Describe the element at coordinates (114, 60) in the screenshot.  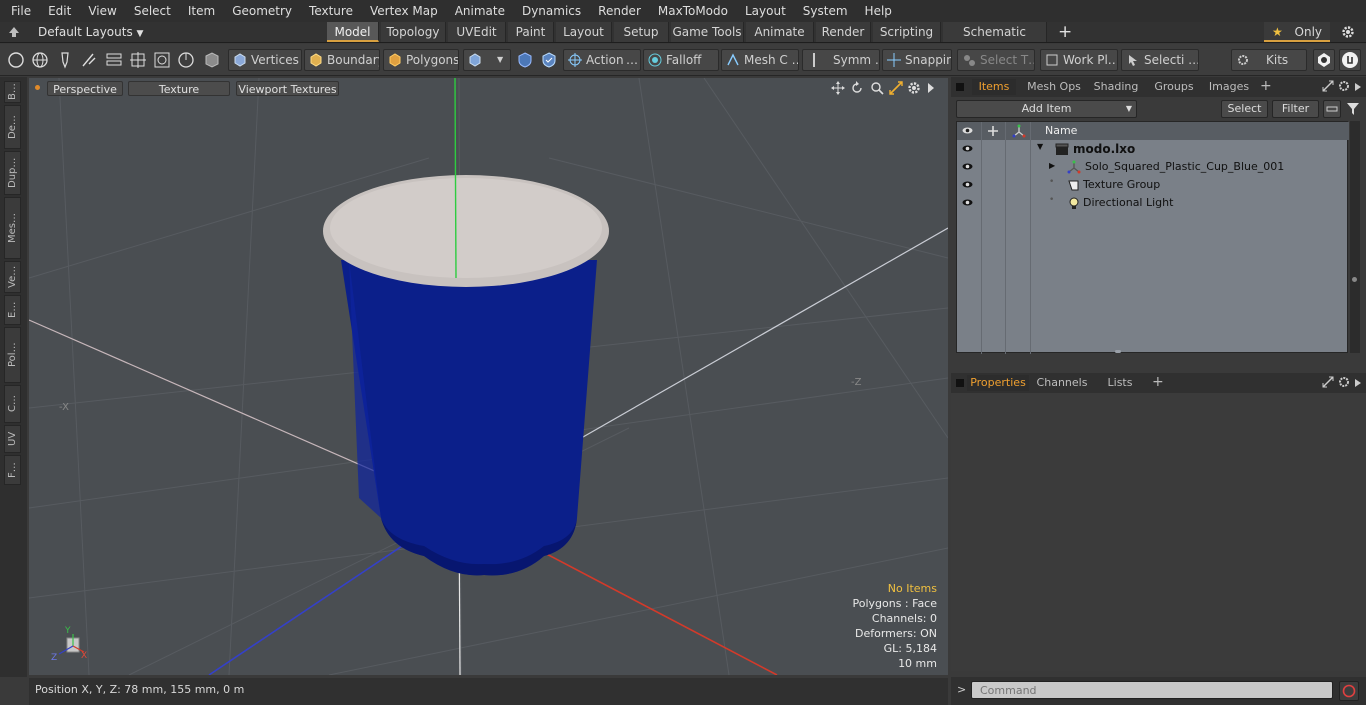
I see `align-icon` at that location.